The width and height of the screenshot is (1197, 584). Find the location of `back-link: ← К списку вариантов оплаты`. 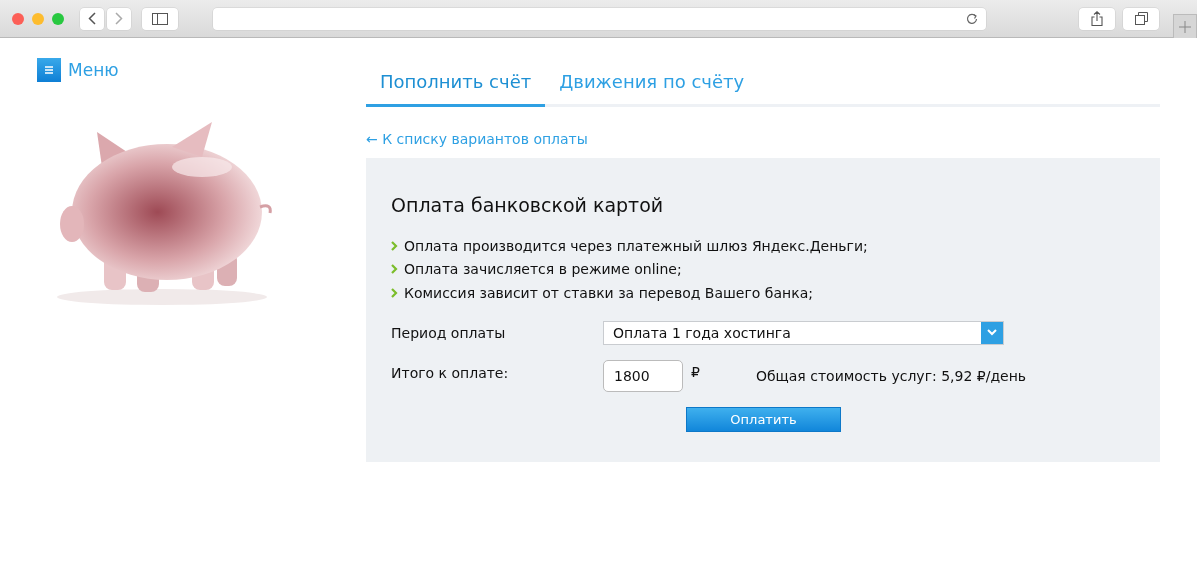

back-link: ← К списку вариантов оплаты is located at coordinates (477, 139).